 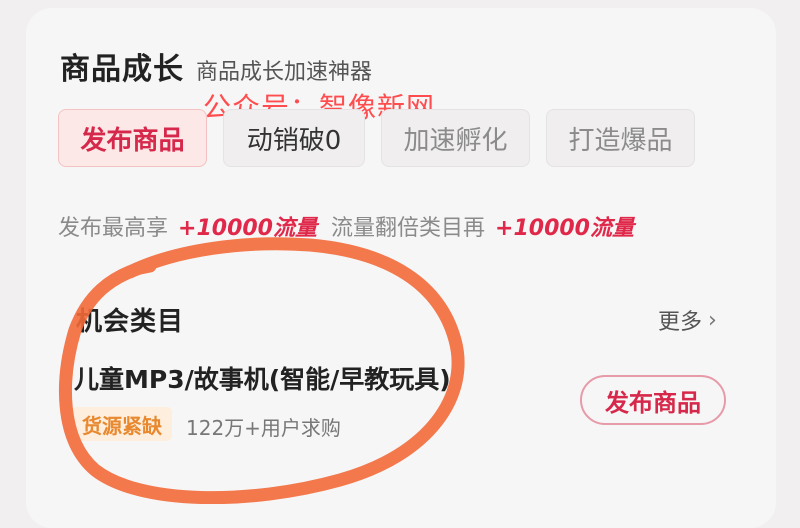 I want to click on publish-product-button: 发布商品, so click(x=653, y=400).